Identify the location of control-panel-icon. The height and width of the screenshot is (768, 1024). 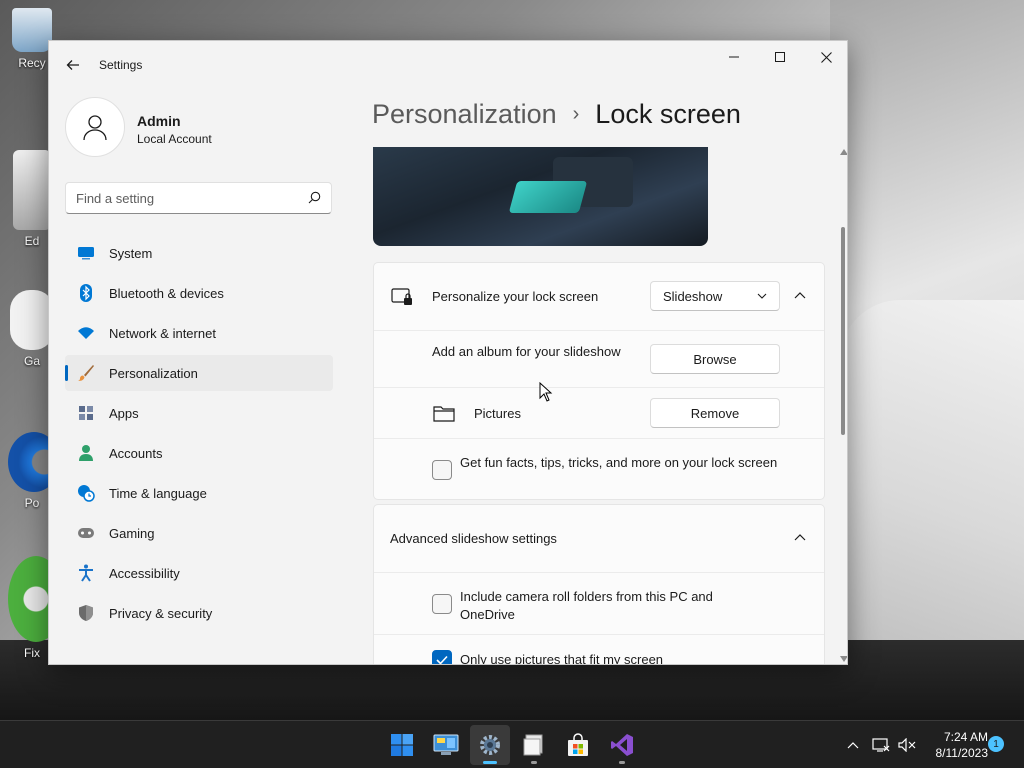
(446, 744).